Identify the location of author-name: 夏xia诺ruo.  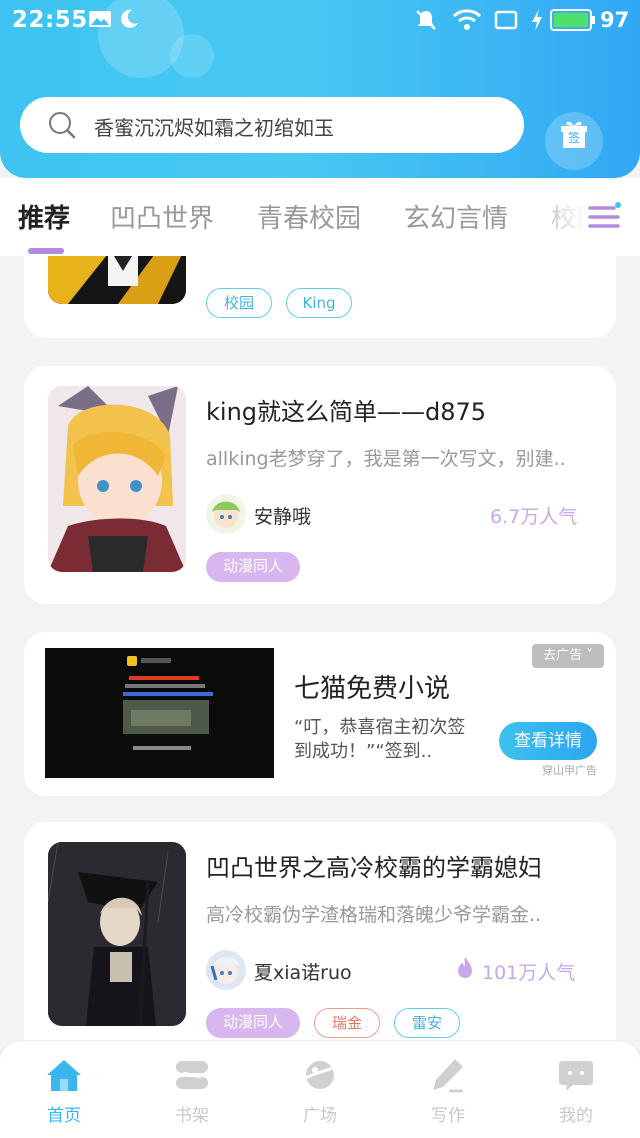
(303, 971).